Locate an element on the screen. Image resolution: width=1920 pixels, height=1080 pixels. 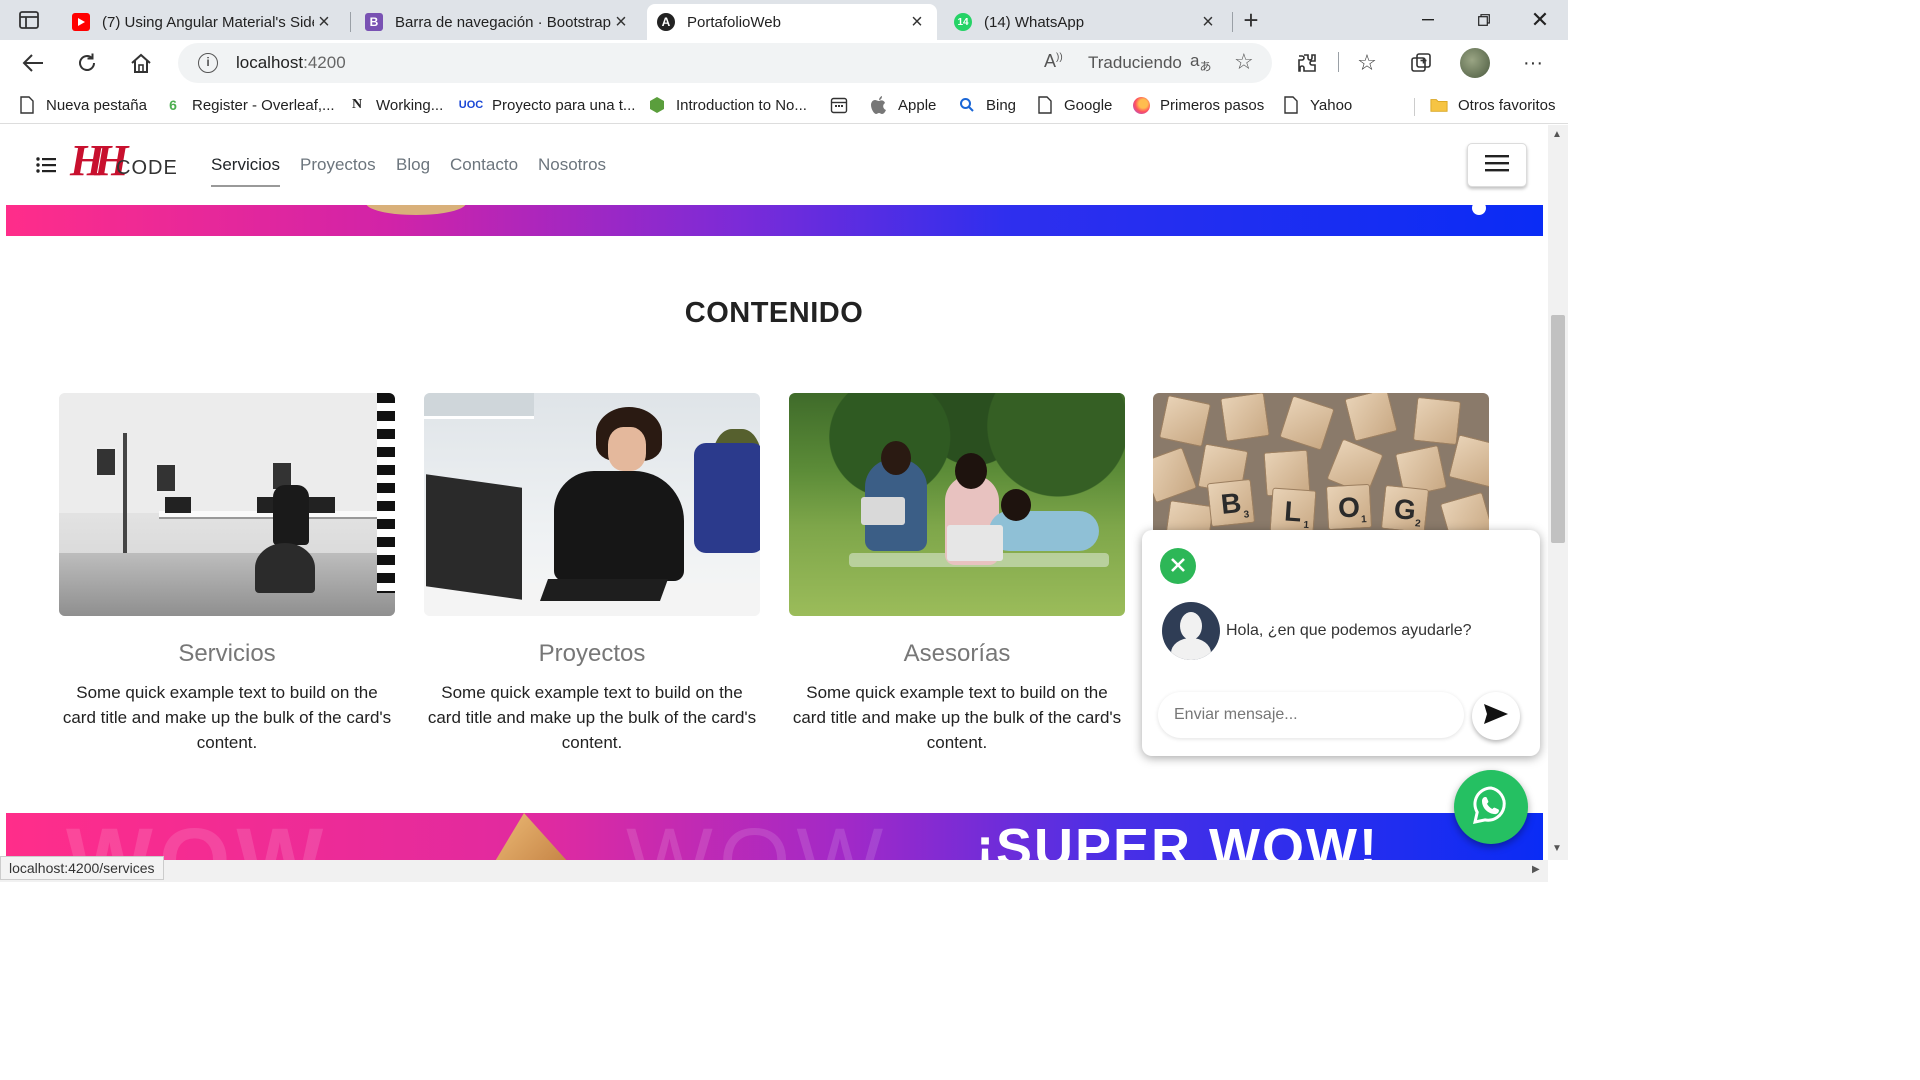
scroll-up-icon: ▲ is located at coordinates (1557, 134).